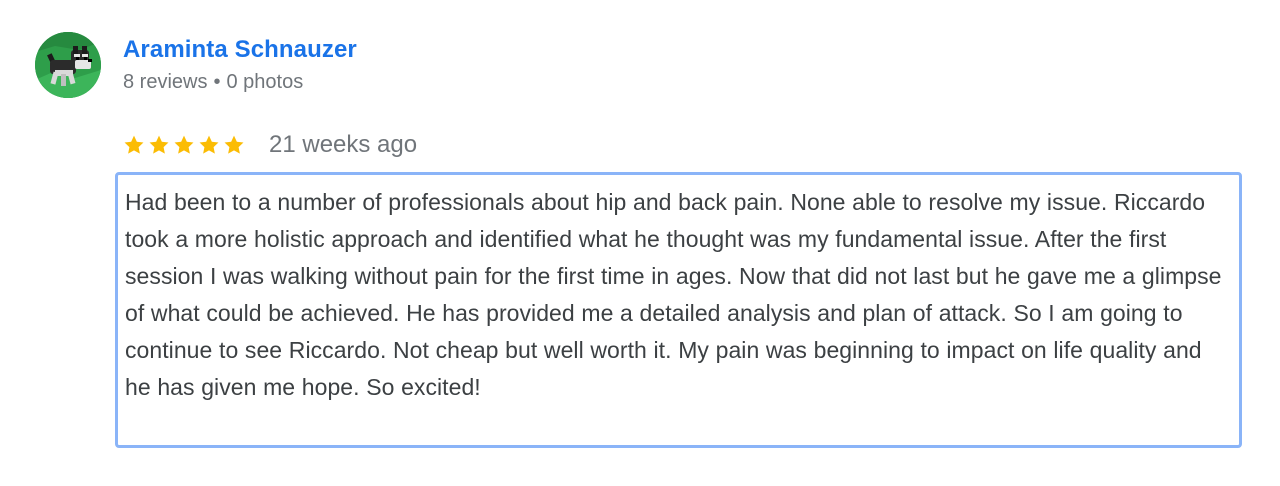 The height and width of the screenshot is (486, 1280). I want to click on star-rating, so click(184, 145).